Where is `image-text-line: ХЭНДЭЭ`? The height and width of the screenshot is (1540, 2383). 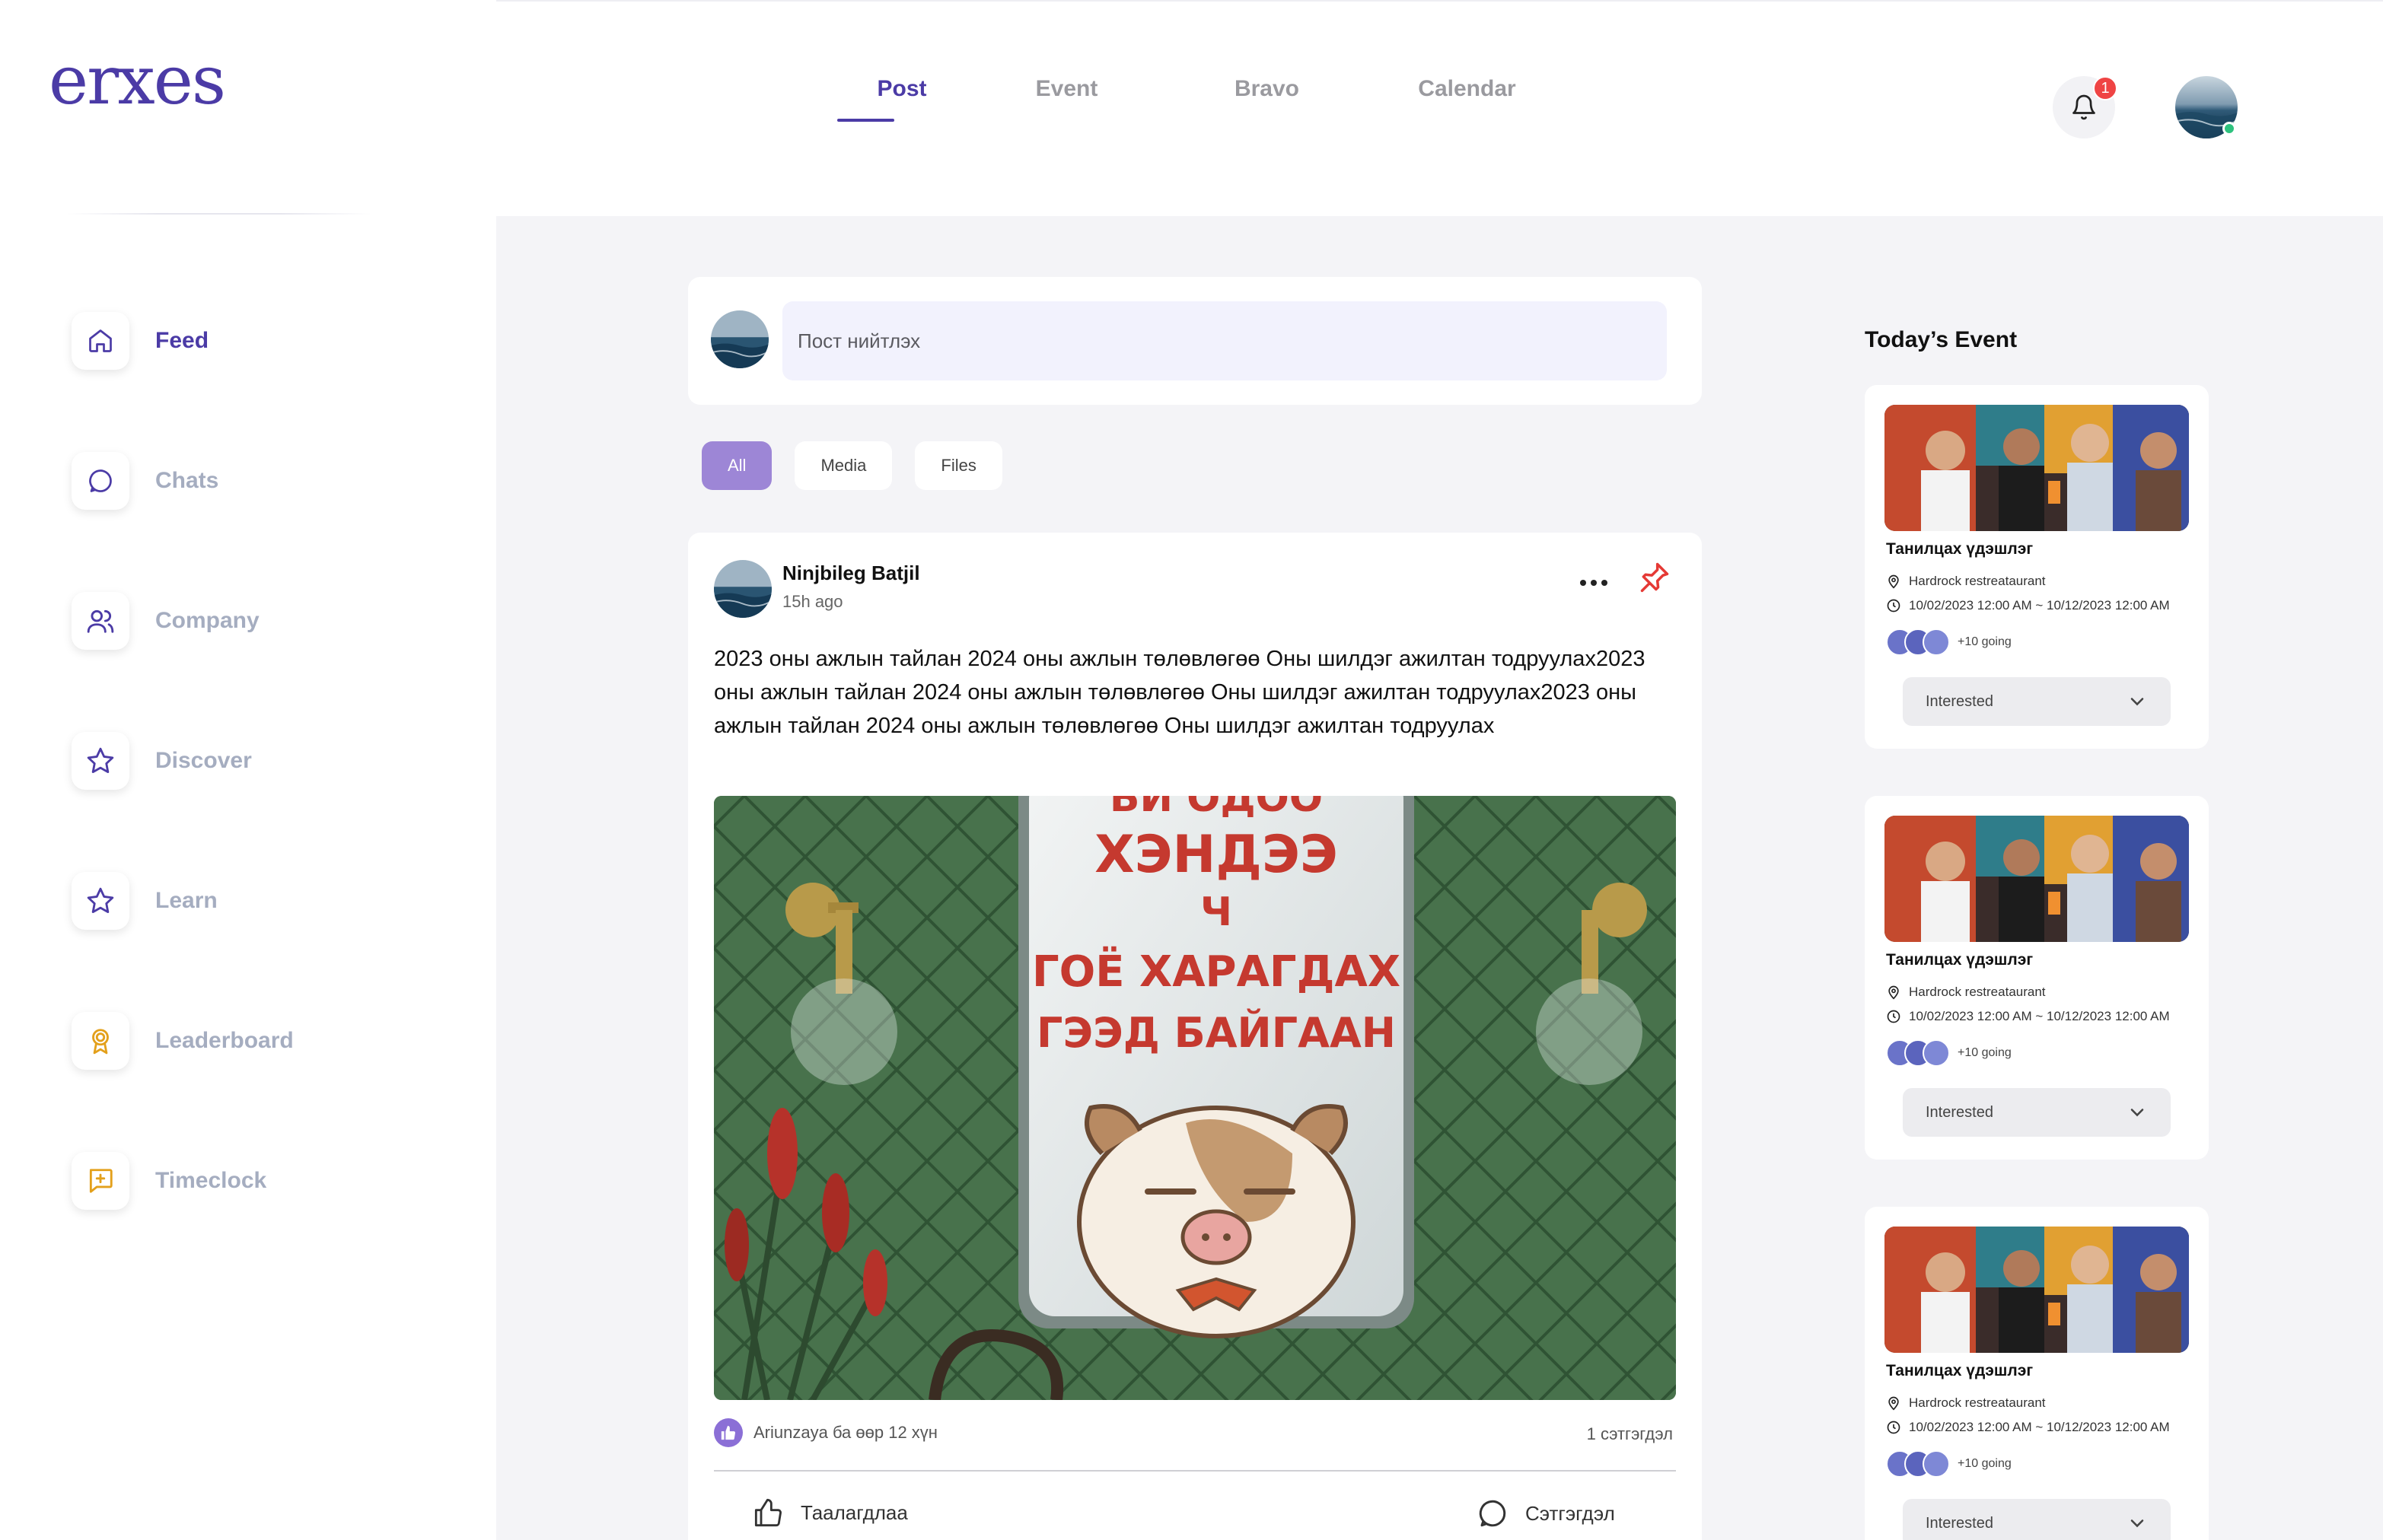
image-text-line: ХЭНДЭЭ is located at coordinates (1216, 855).